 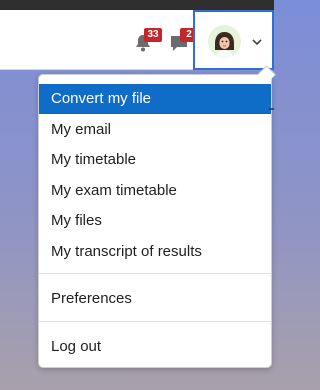 What do you see at coordinates (155, 160) in the screenshot?
I see `menu-item-my-timetable: My timetable` at bounding box center [155, 160].